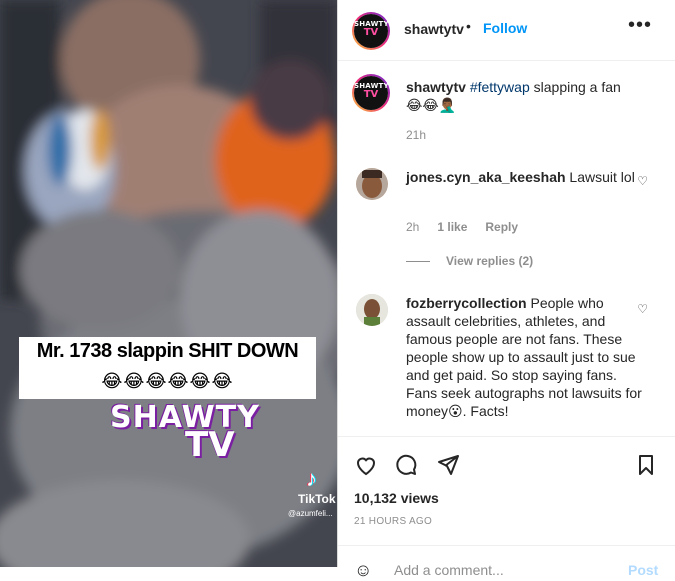  What do you see at coordinates (418, 262) in the screenshot?
I see `view-replies-line` at bounding box center [418, 262].